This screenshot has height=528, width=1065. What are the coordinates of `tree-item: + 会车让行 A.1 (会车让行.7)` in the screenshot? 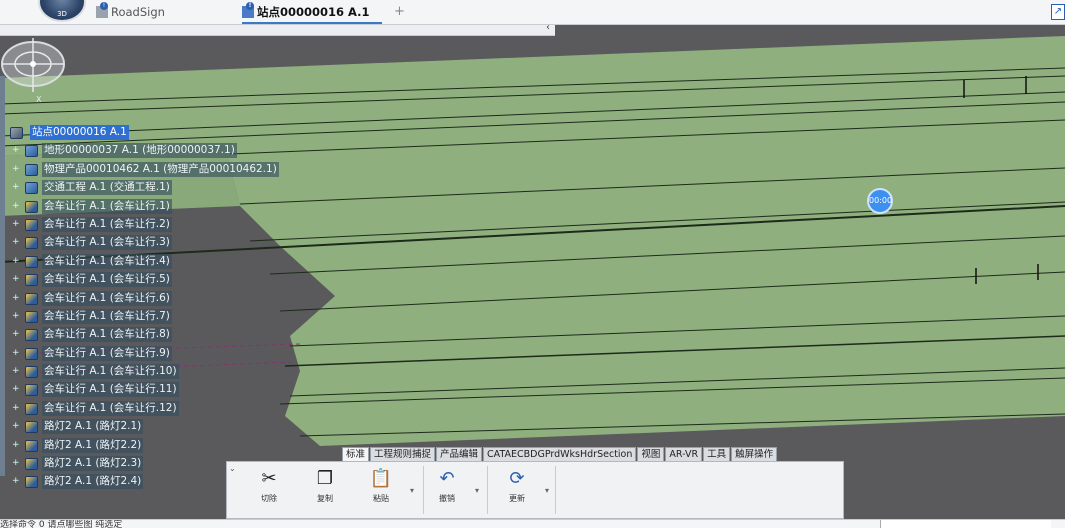 It's located at (138, 317).